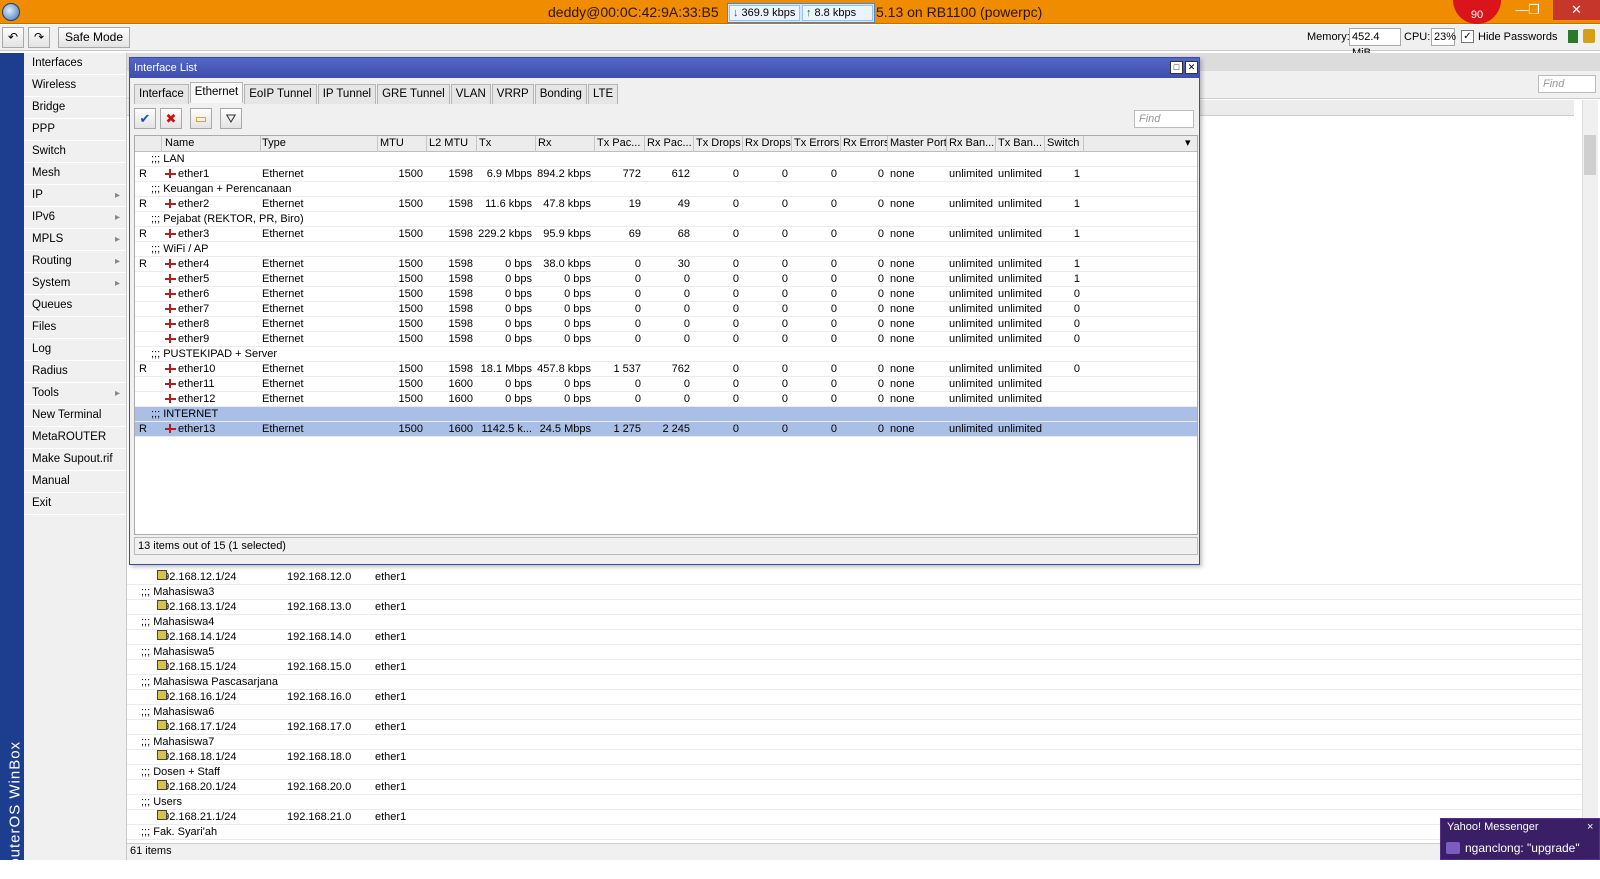 This screenshot has width=1600, height=879. Describe the element at coordinates (1191, 67) in the screenshot. I see `window-close-button: ✕` at that location.